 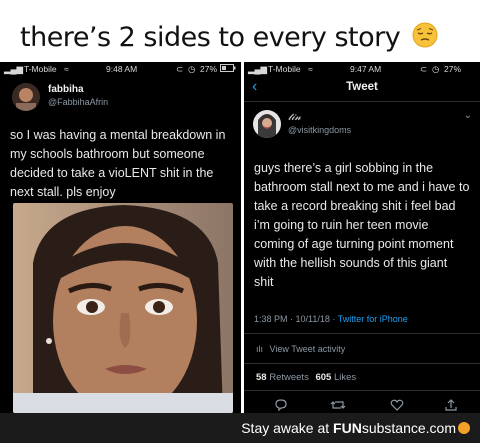 What do you see at coordinates (240, 428) in the screenshot?
I see `site-watermark: Stay awake at FUNsubstance.com` at bounding box center [240, 428].